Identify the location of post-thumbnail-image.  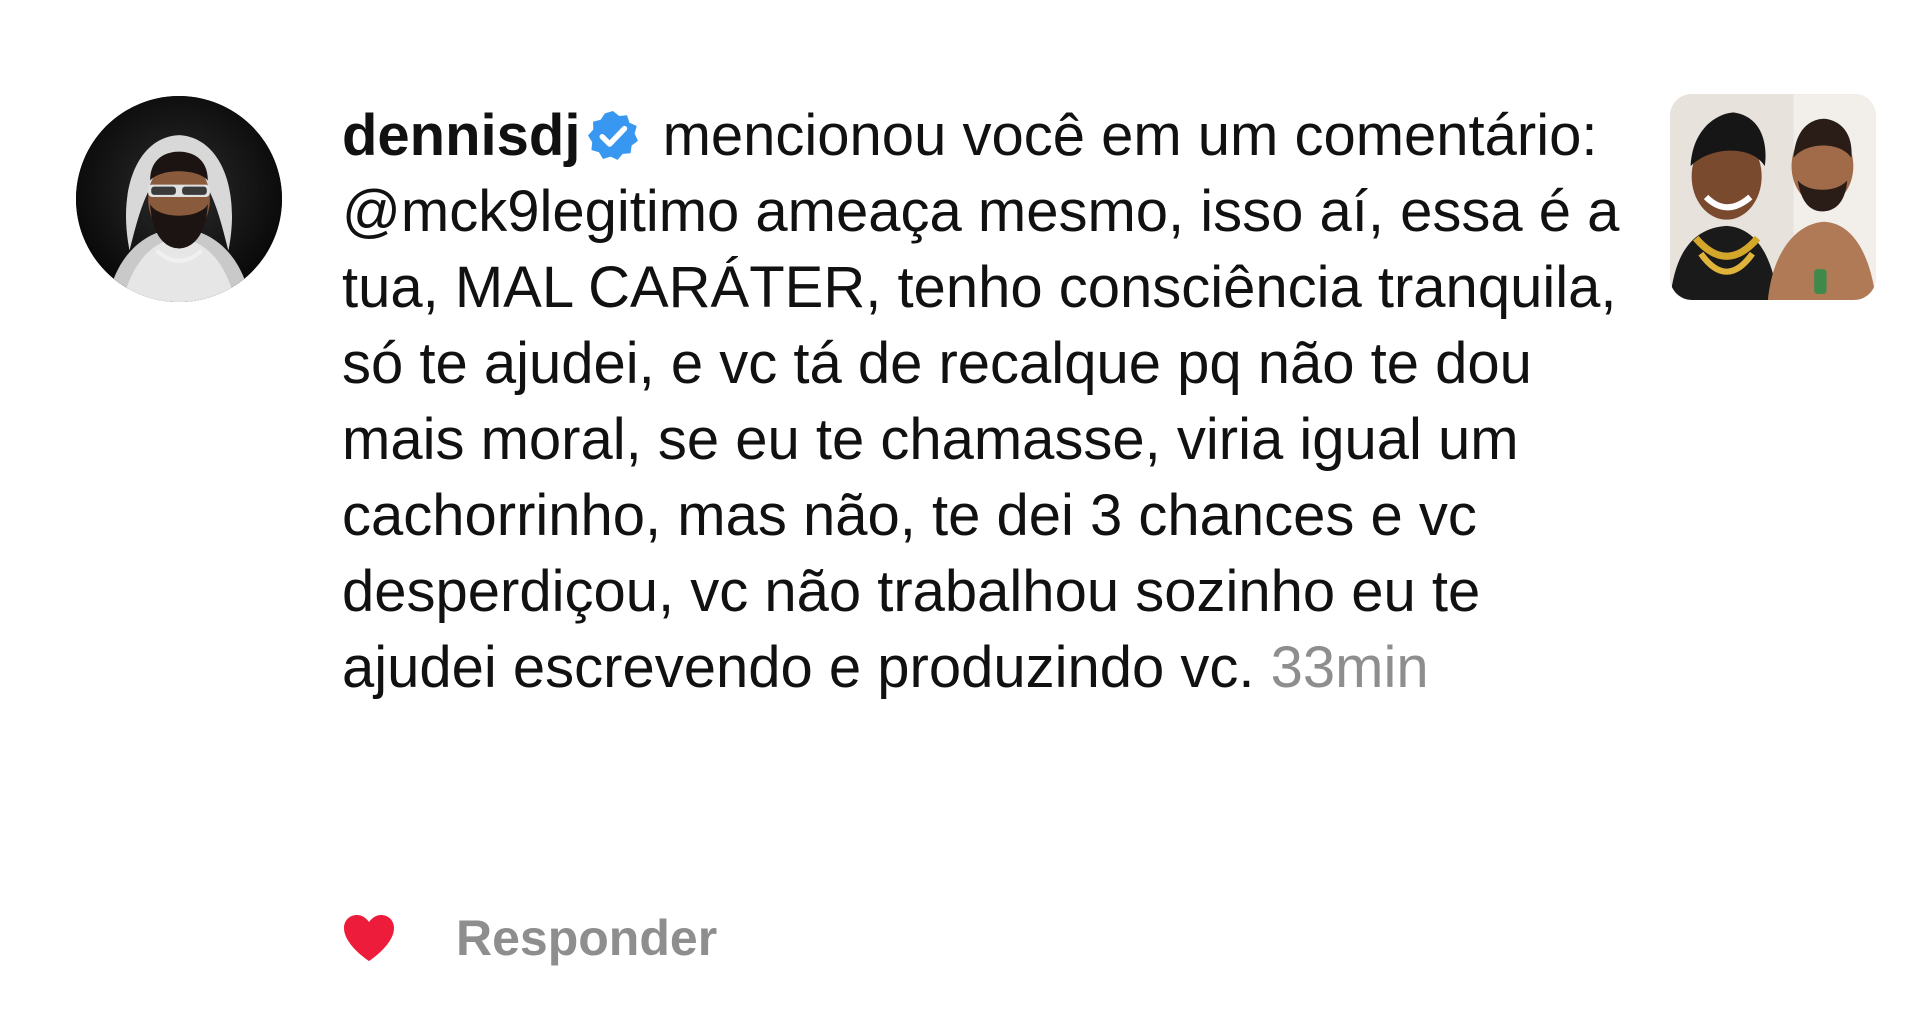
(1773, 197).